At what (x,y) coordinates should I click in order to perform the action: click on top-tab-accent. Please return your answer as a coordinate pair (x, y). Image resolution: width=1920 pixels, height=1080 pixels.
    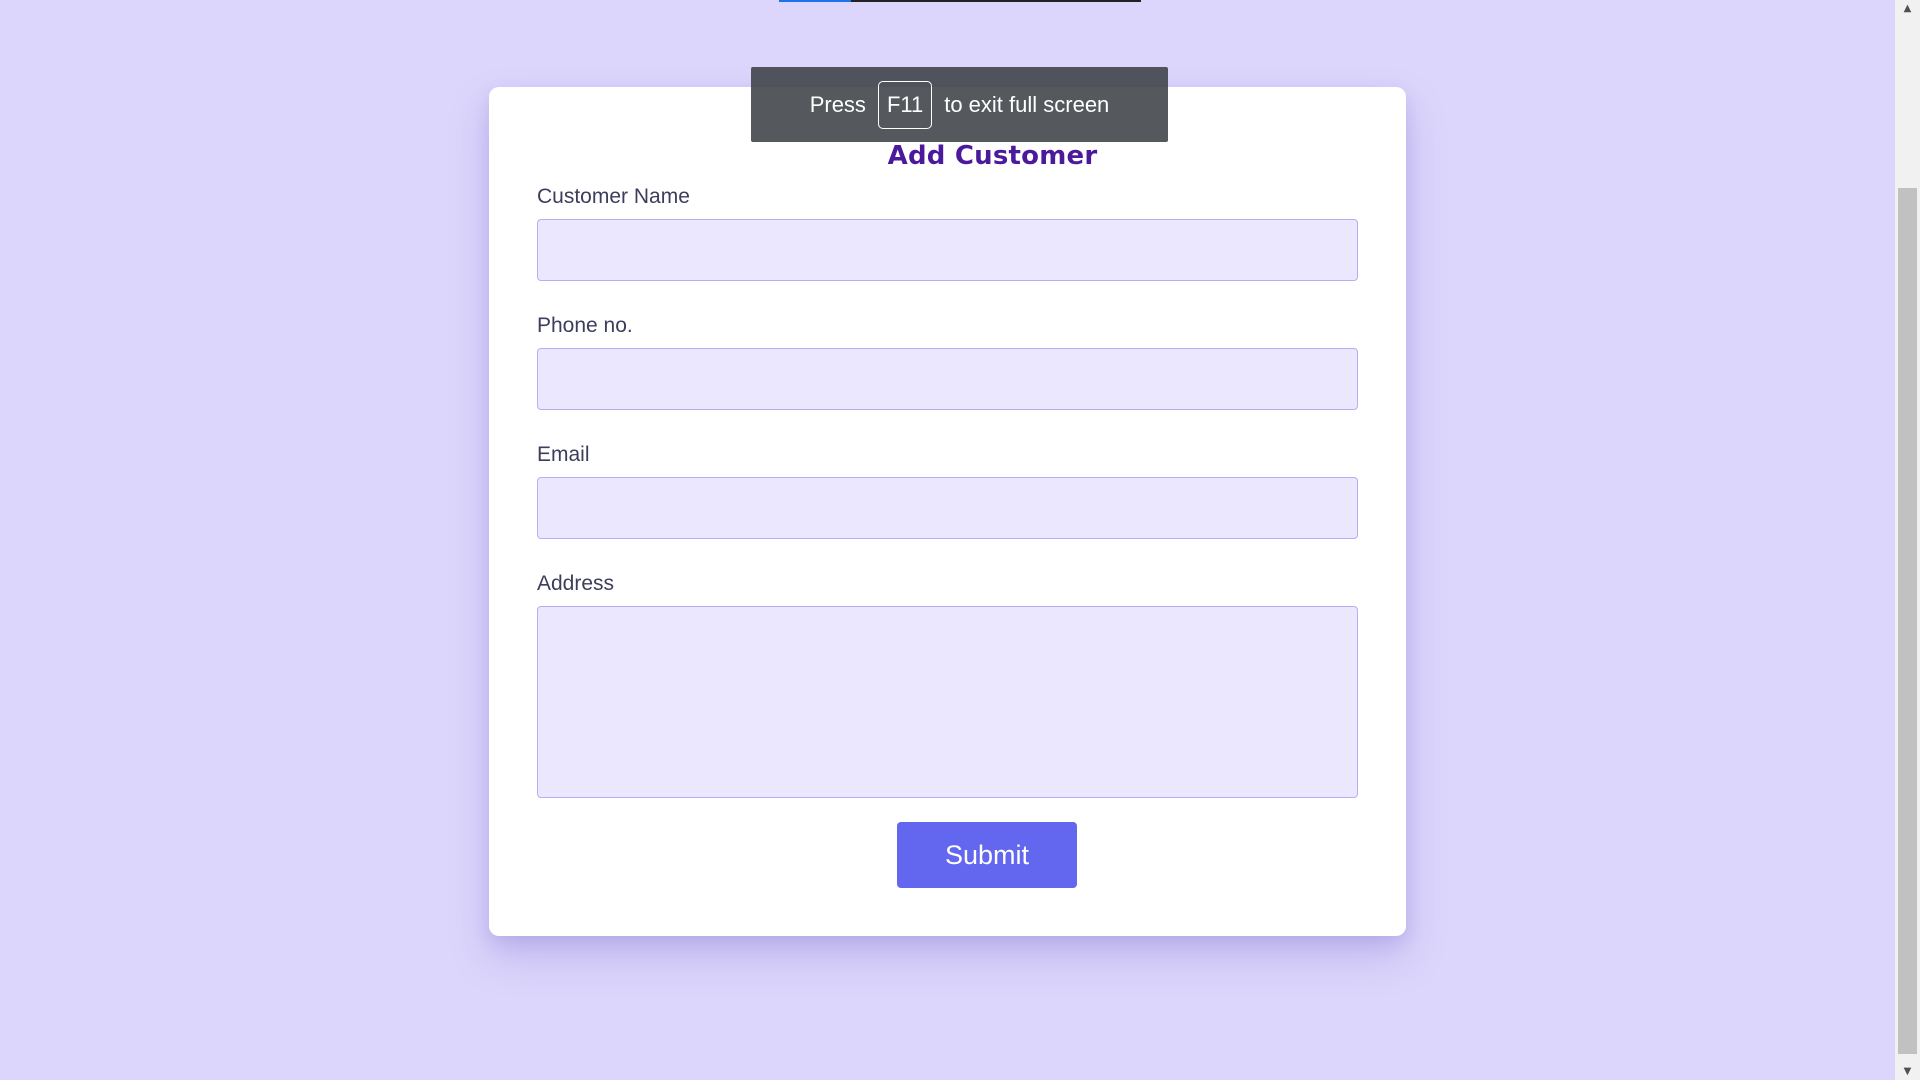
    Looking at the image, I should click on (815, 1).